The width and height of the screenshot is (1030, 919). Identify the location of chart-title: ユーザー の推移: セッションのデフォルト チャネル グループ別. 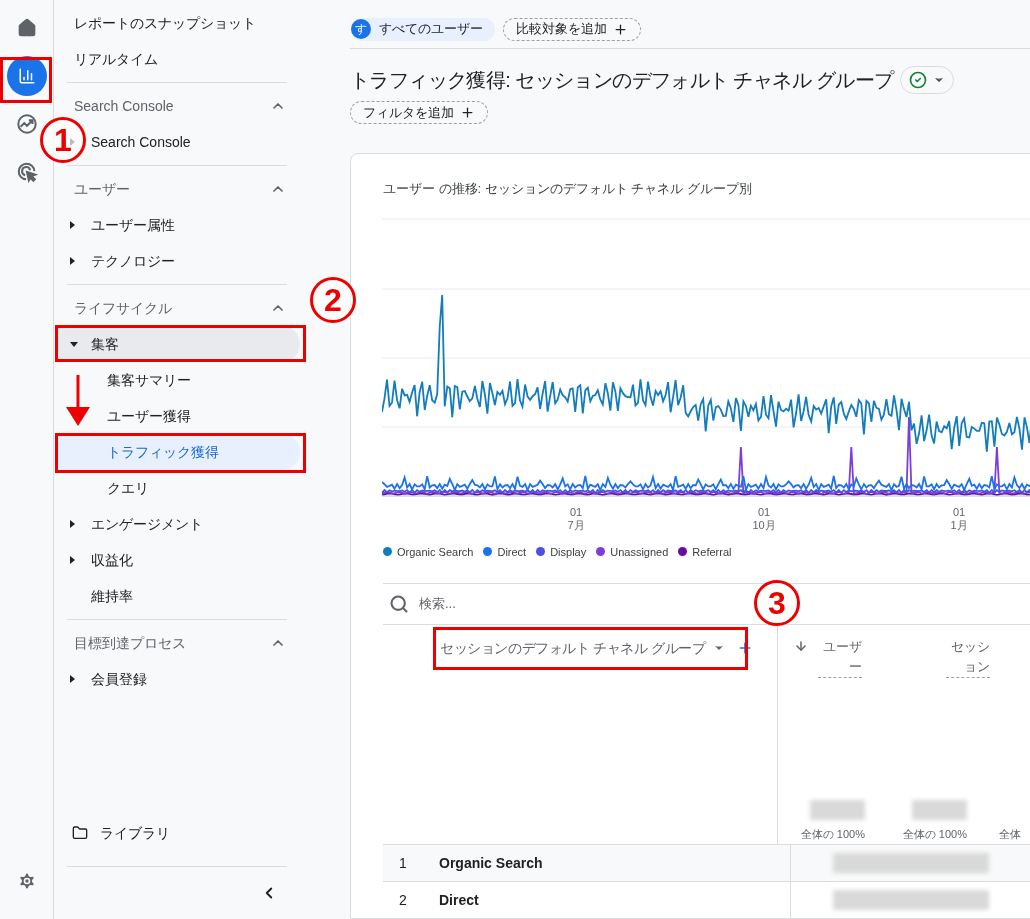
(568, 189).